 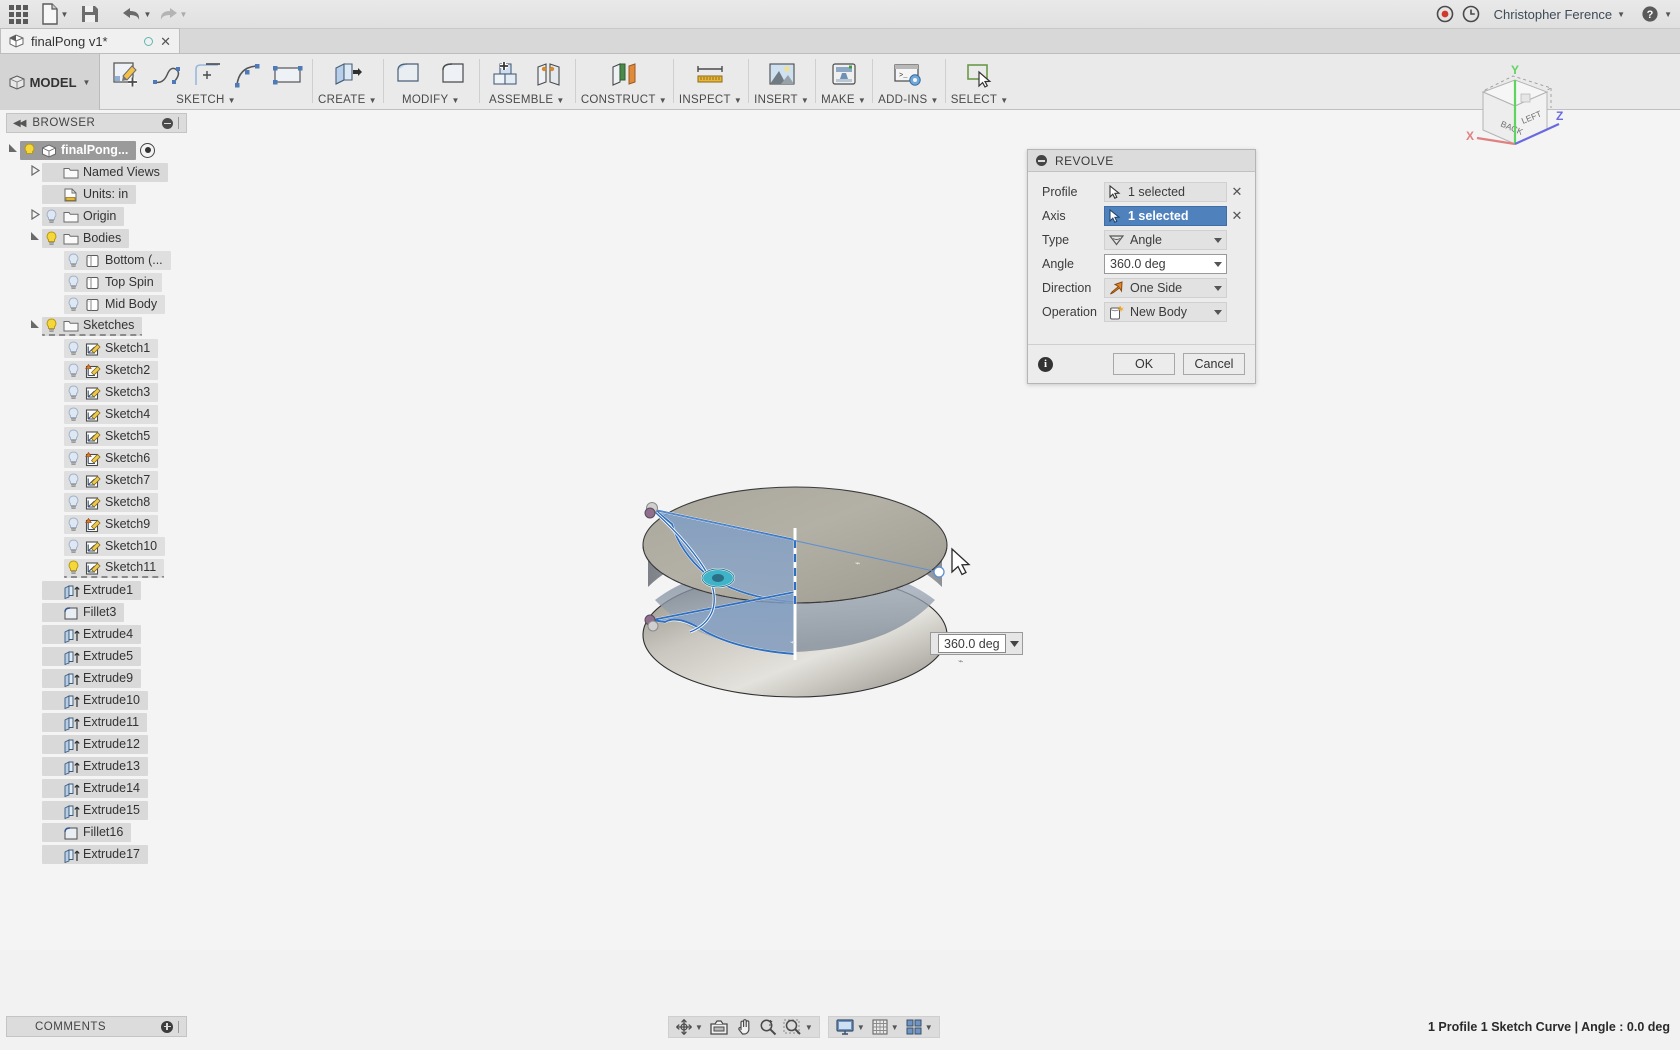 I want to click on canvas-angle-field: 360.0 deg, so click(x=976, y=643).